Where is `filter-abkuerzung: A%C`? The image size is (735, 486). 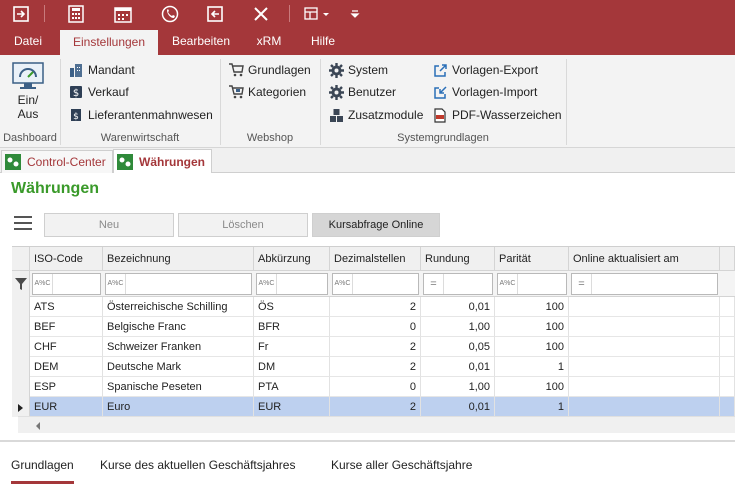 filter-abkuerzung: A%C is located at coordinates (292, 284).